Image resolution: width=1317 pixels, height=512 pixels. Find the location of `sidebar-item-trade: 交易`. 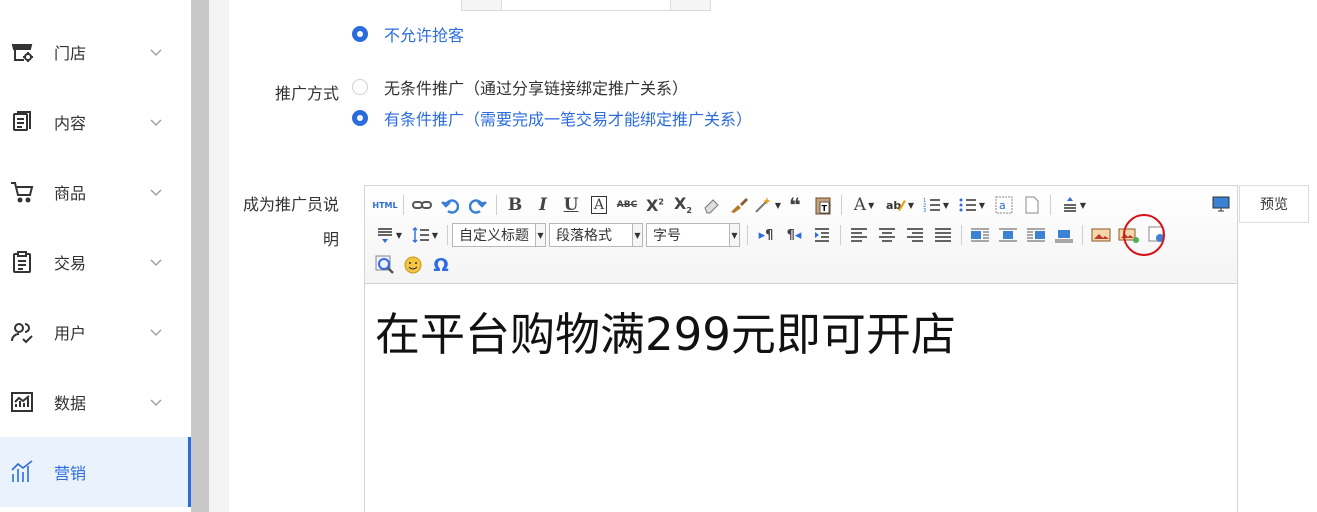

sidebar-item-trade: 交易 is located at coordinates (95, 262).